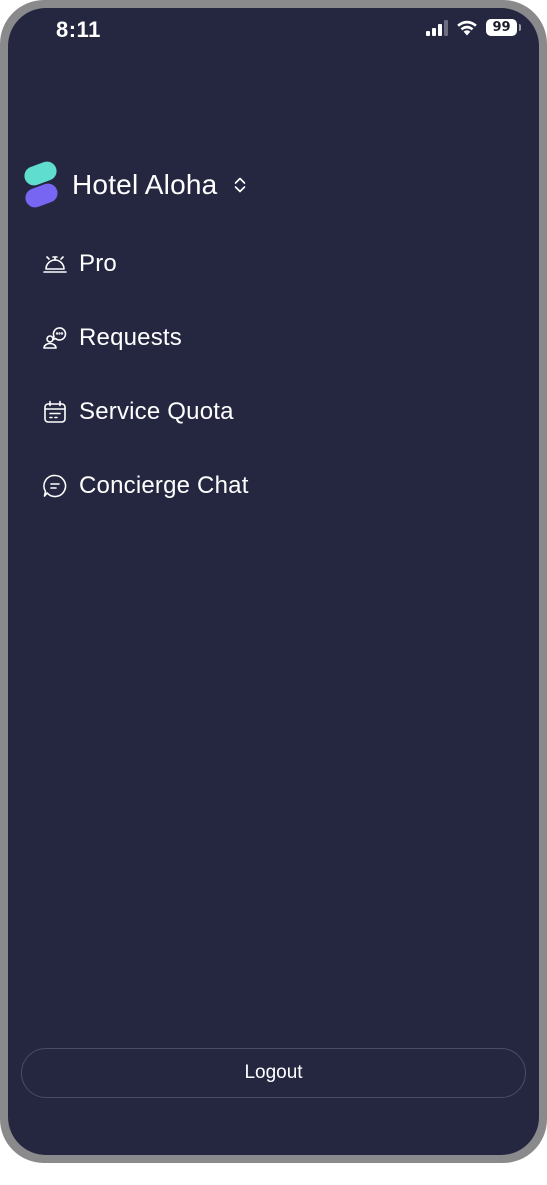  I want to click on menu-item-concierge-chat: Concierge Chat, so click(280, 486).